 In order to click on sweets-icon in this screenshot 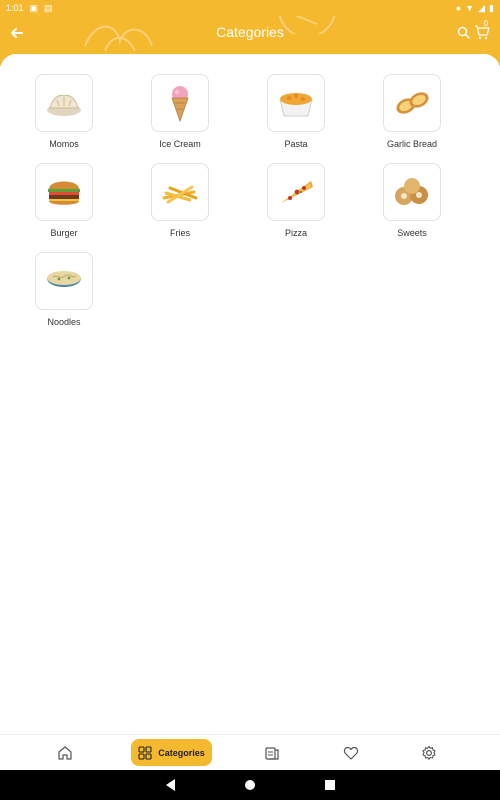, I will do `click(411, 191)`.